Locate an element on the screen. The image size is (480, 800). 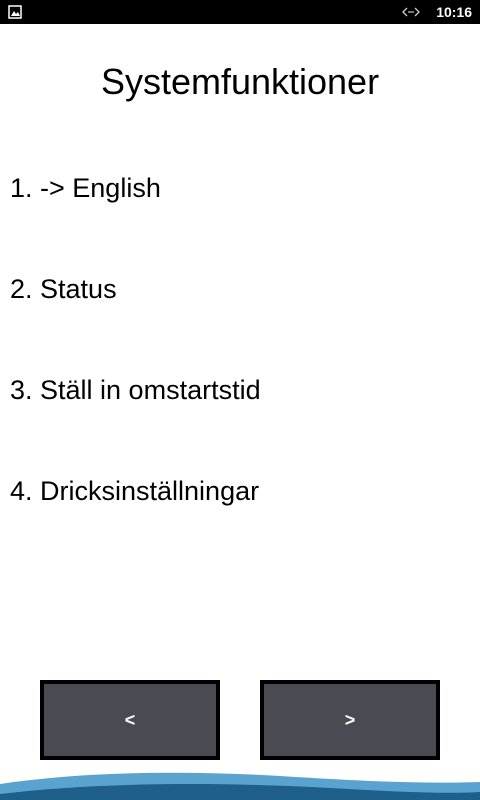
status-time: 10:16 is located at coordinates (454, 12).